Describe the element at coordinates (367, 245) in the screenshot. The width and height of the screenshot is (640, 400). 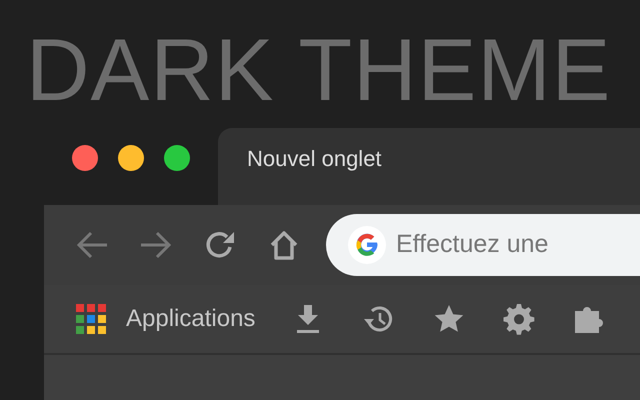
I see `search-engine-icon` at that location.